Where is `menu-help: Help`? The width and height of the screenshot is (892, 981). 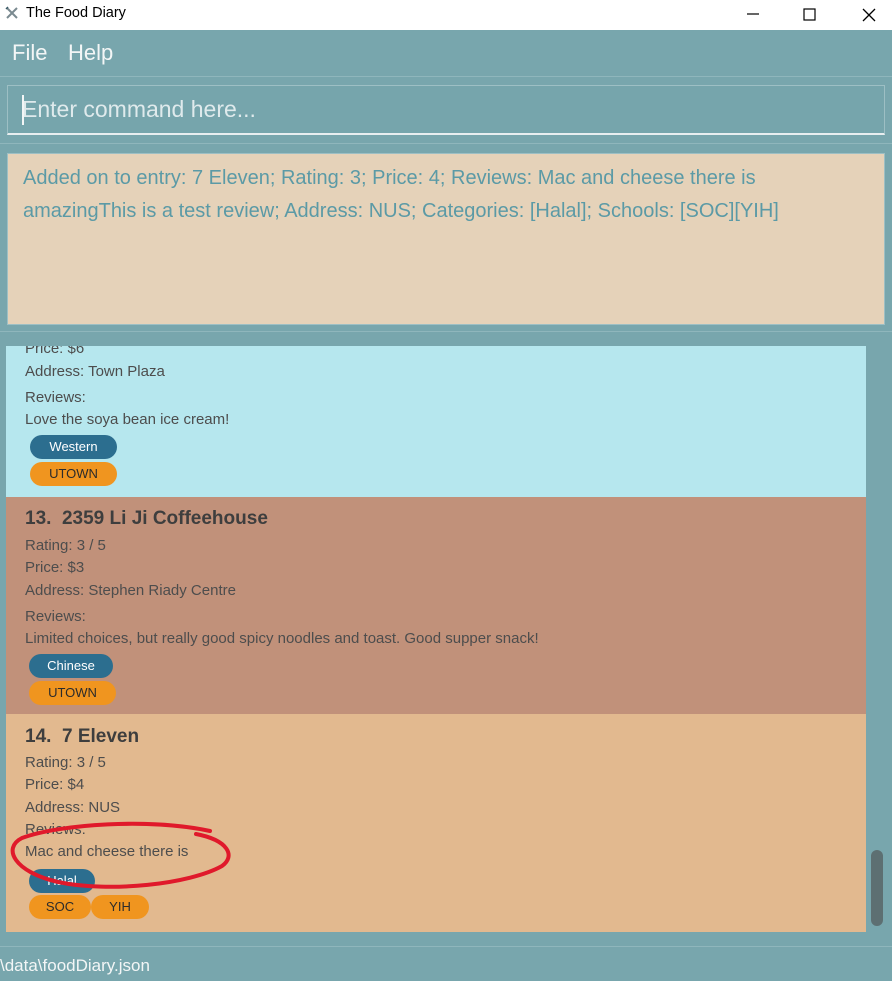
menu-help: Help is located at coordinates (90, 53).